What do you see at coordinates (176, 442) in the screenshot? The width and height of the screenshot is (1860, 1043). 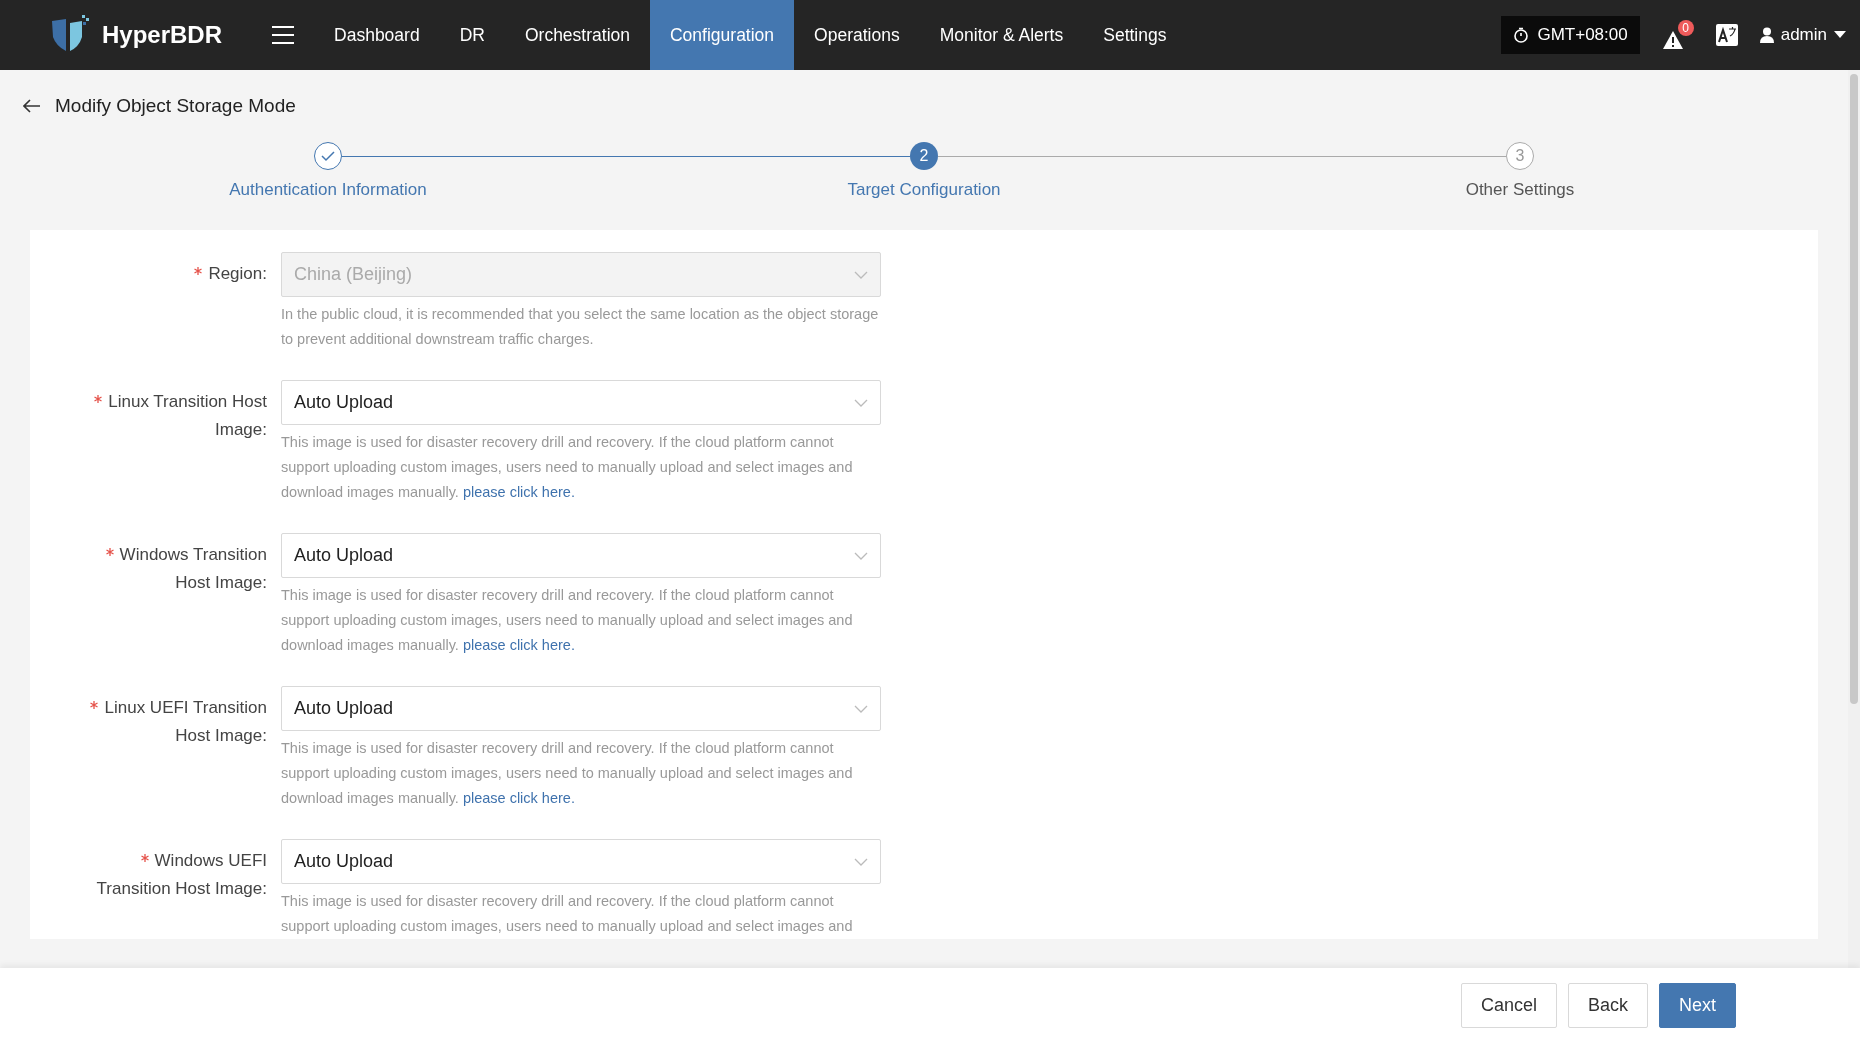 I see `field-label: Linux Transition Host Image:` at bounding box center [176, 442].